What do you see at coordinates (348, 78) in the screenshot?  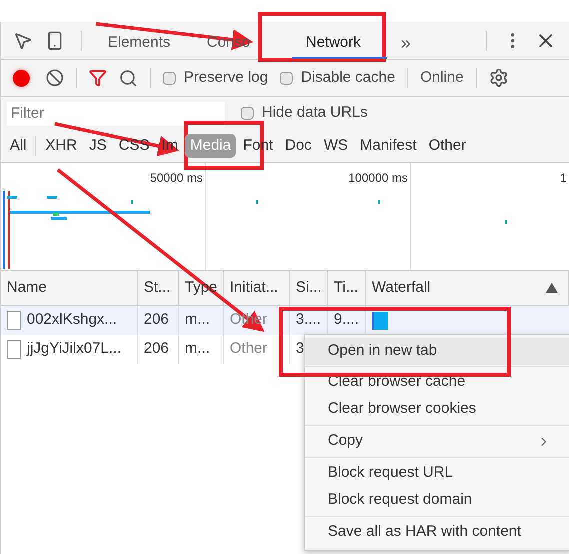 I see `checkbox-label: Disable cache` at bounding box center [348, 78].